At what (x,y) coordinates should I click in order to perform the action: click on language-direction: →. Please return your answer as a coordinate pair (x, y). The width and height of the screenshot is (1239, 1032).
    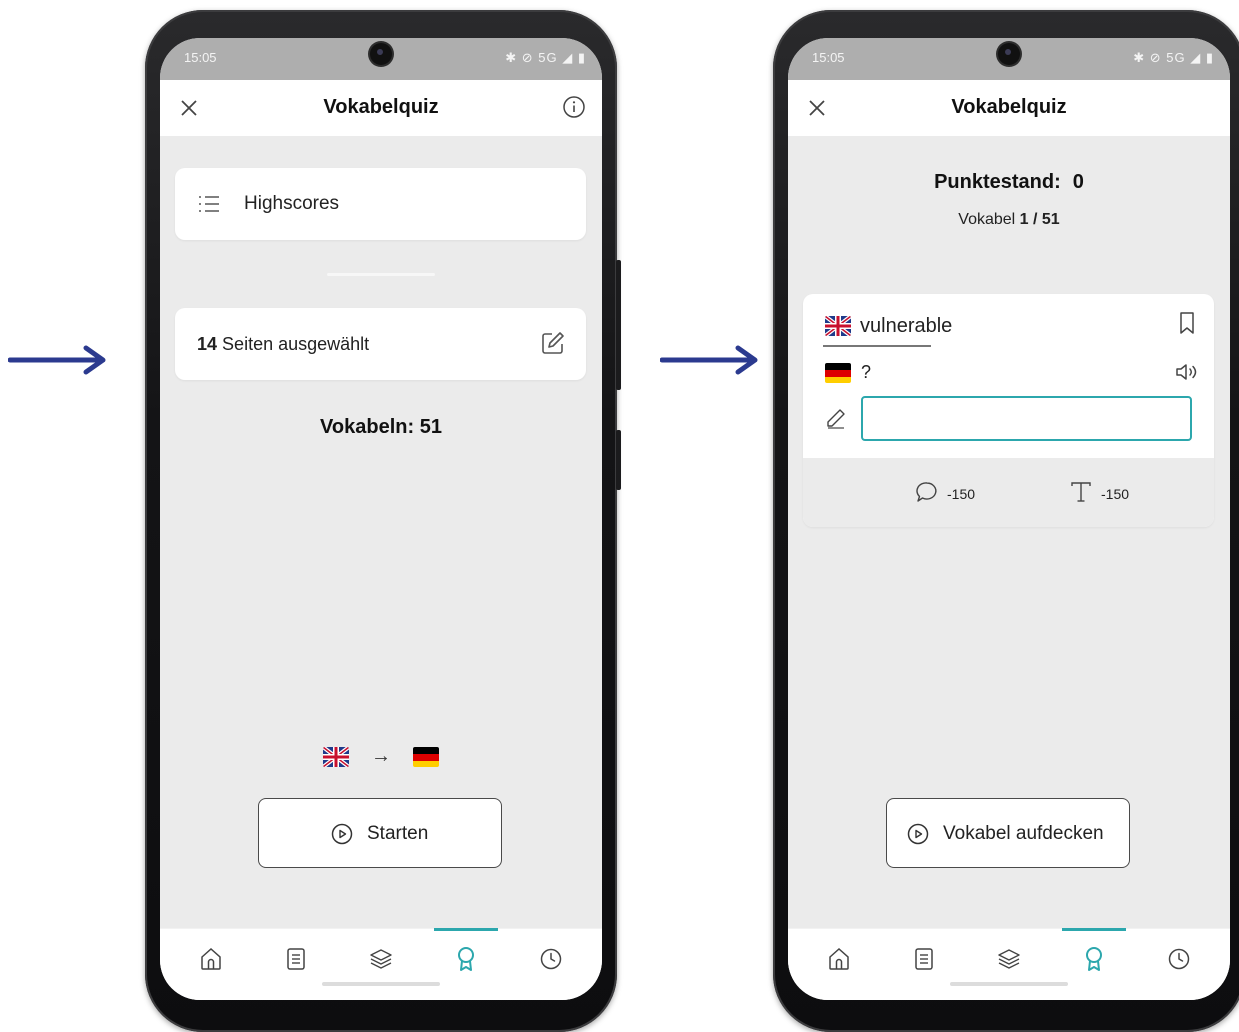
    Looking at the image, I should click on (381, 757).